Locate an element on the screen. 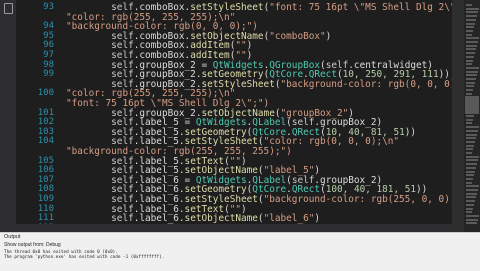 This screenshot has width=480, height=271. document-icon is located at coordinates (8, 8).